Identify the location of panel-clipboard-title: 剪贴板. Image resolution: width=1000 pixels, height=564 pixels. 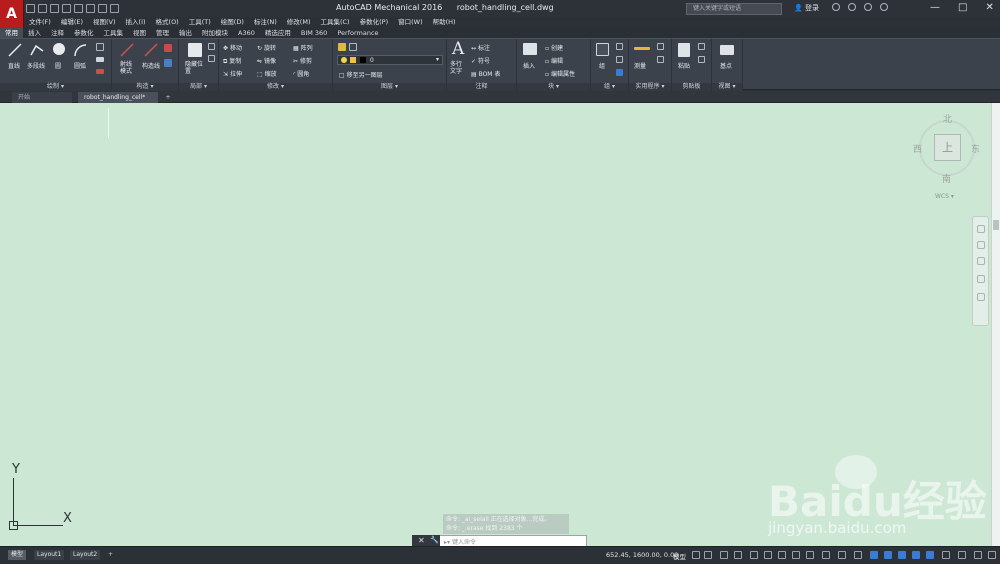
(691, 87).